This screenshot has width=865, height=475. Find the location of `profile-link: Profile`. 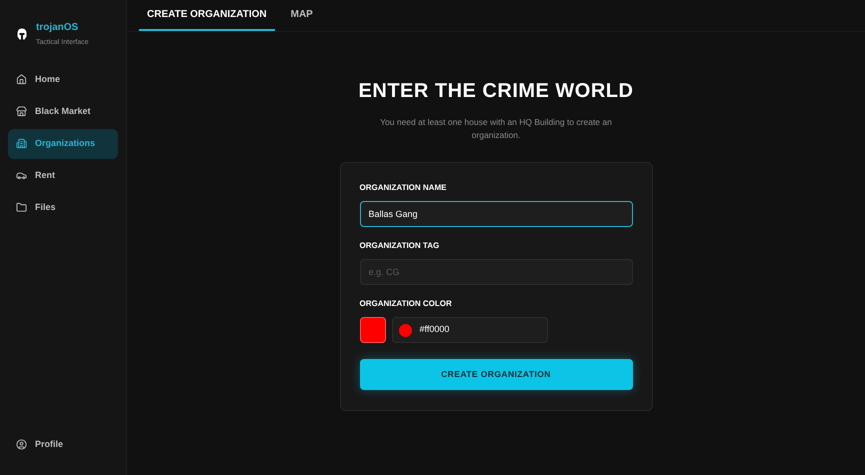

profile-link: Profile is located at coordinates (63, 444).